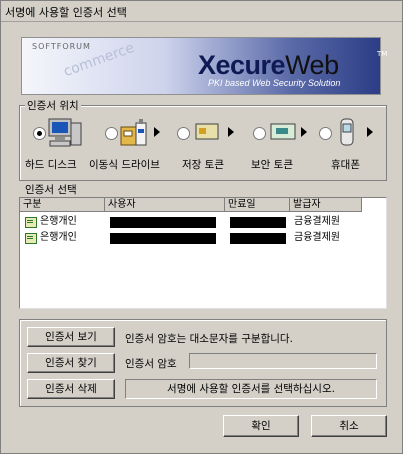  Describe the element at coordinates (349, 426) in the screenshot. I see `cancel-button: 취소` at that location.